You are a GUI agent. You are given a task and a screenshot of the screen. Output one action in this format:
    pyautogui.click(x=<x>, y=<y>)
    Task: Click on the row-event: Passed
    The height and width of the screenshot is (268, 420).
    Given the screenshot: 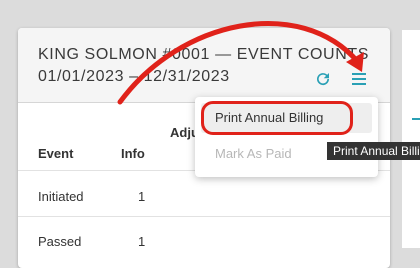 What is the action you would take?
    pyautogui.click(x=60, y=241)
    